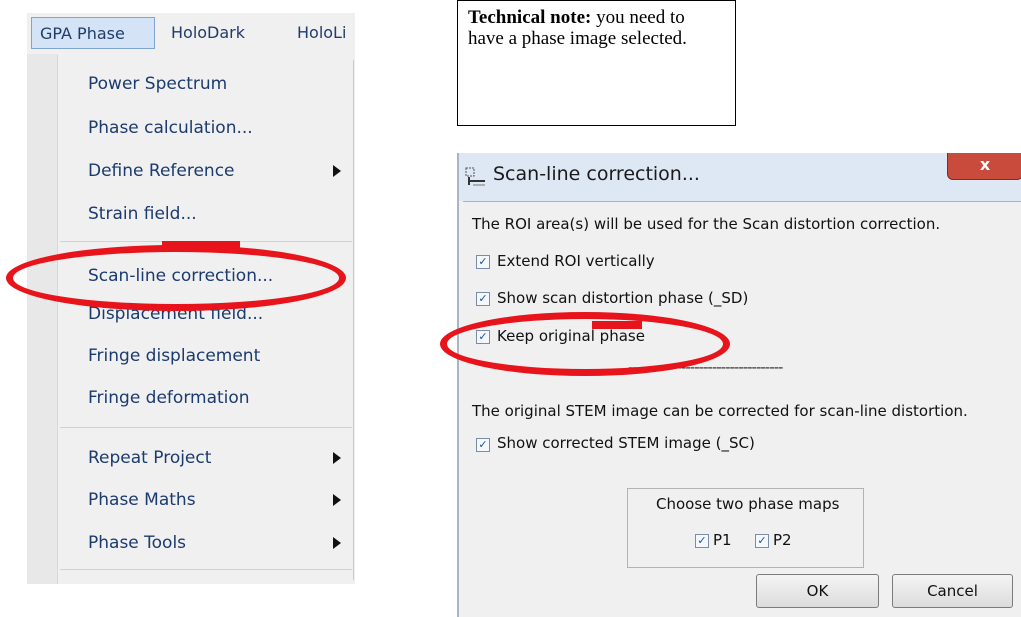 The height and width of the screenshot is (617, 1021). Describe the element at coordinates (326, 33) in the screenshot. I see `menubar-hololi: HoloLi` at that location.